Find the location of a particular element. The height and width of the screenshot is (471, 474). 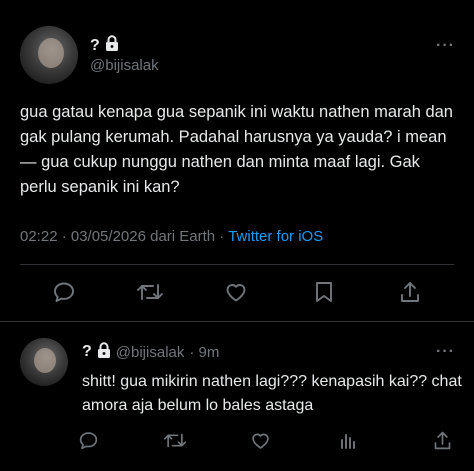

bookmark-icon is located at coordinates (324, 292).